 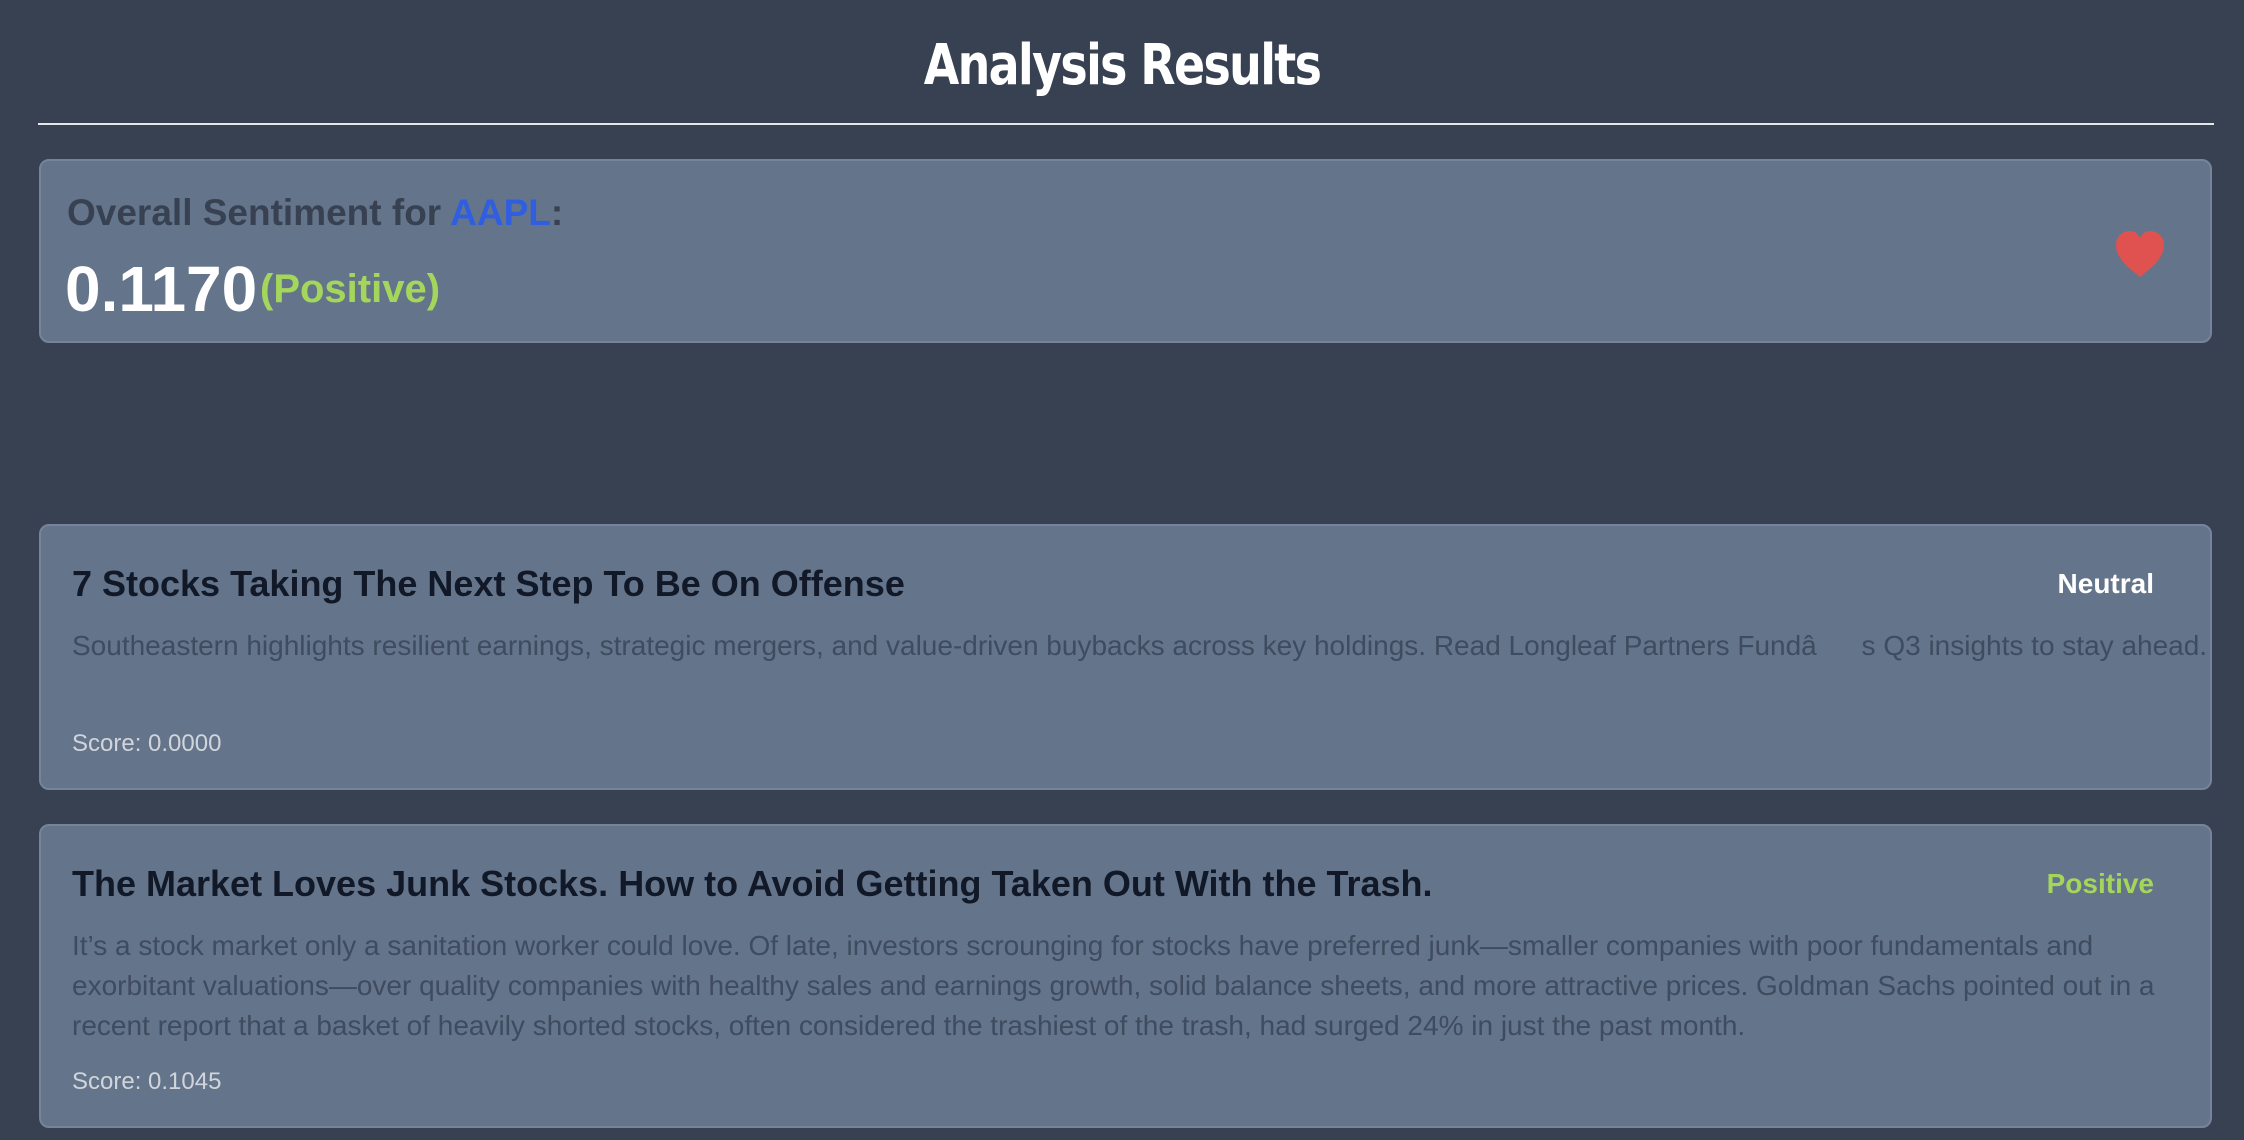 What do you see at coordinates (557, 212) in the screenshot?
I see `overall-sentiment-colon: :` at bounding box center [557, 212].